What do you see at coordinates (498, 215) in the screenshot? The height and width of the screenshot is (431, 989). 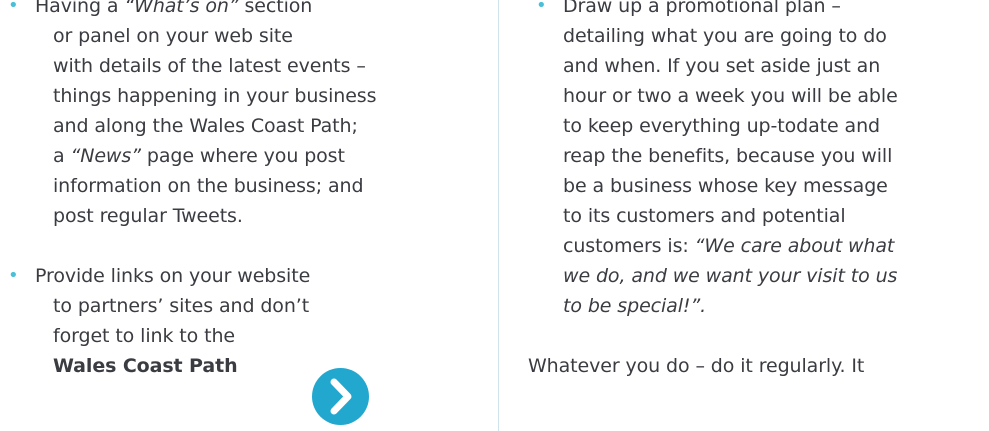 I see `column-divider` at bounding box center [498, 215].